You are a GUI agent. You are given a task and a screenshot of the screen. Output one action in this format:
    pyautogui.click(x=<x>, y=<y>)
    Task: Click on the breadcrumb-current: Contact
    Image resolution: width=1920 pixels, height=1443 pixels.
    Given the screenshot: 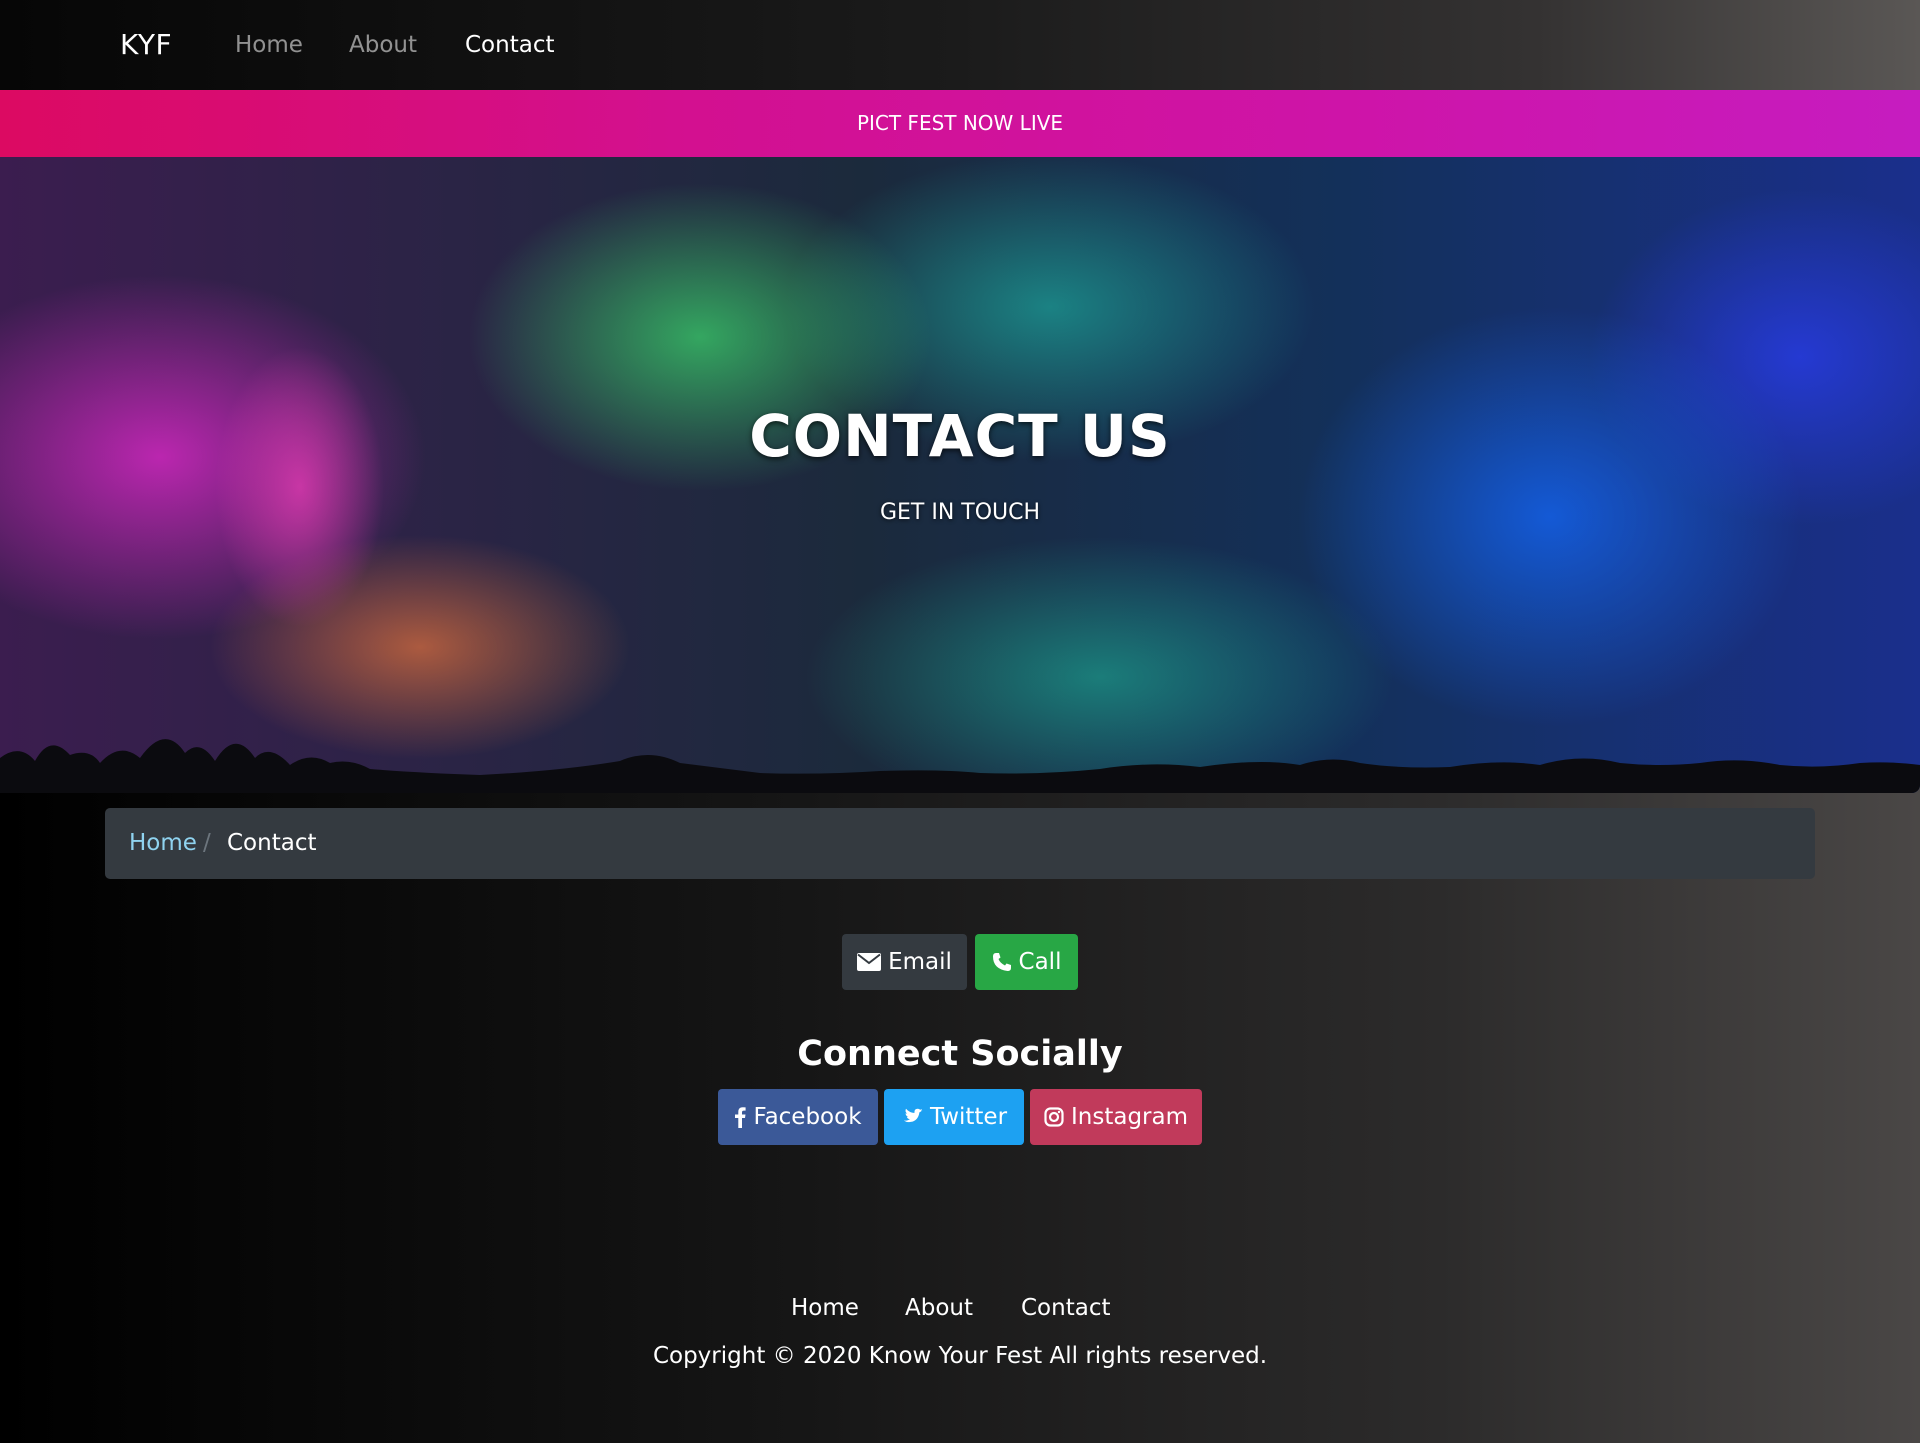 What is the action you would take?
    pyautogui.click(x=272, y=843)
    